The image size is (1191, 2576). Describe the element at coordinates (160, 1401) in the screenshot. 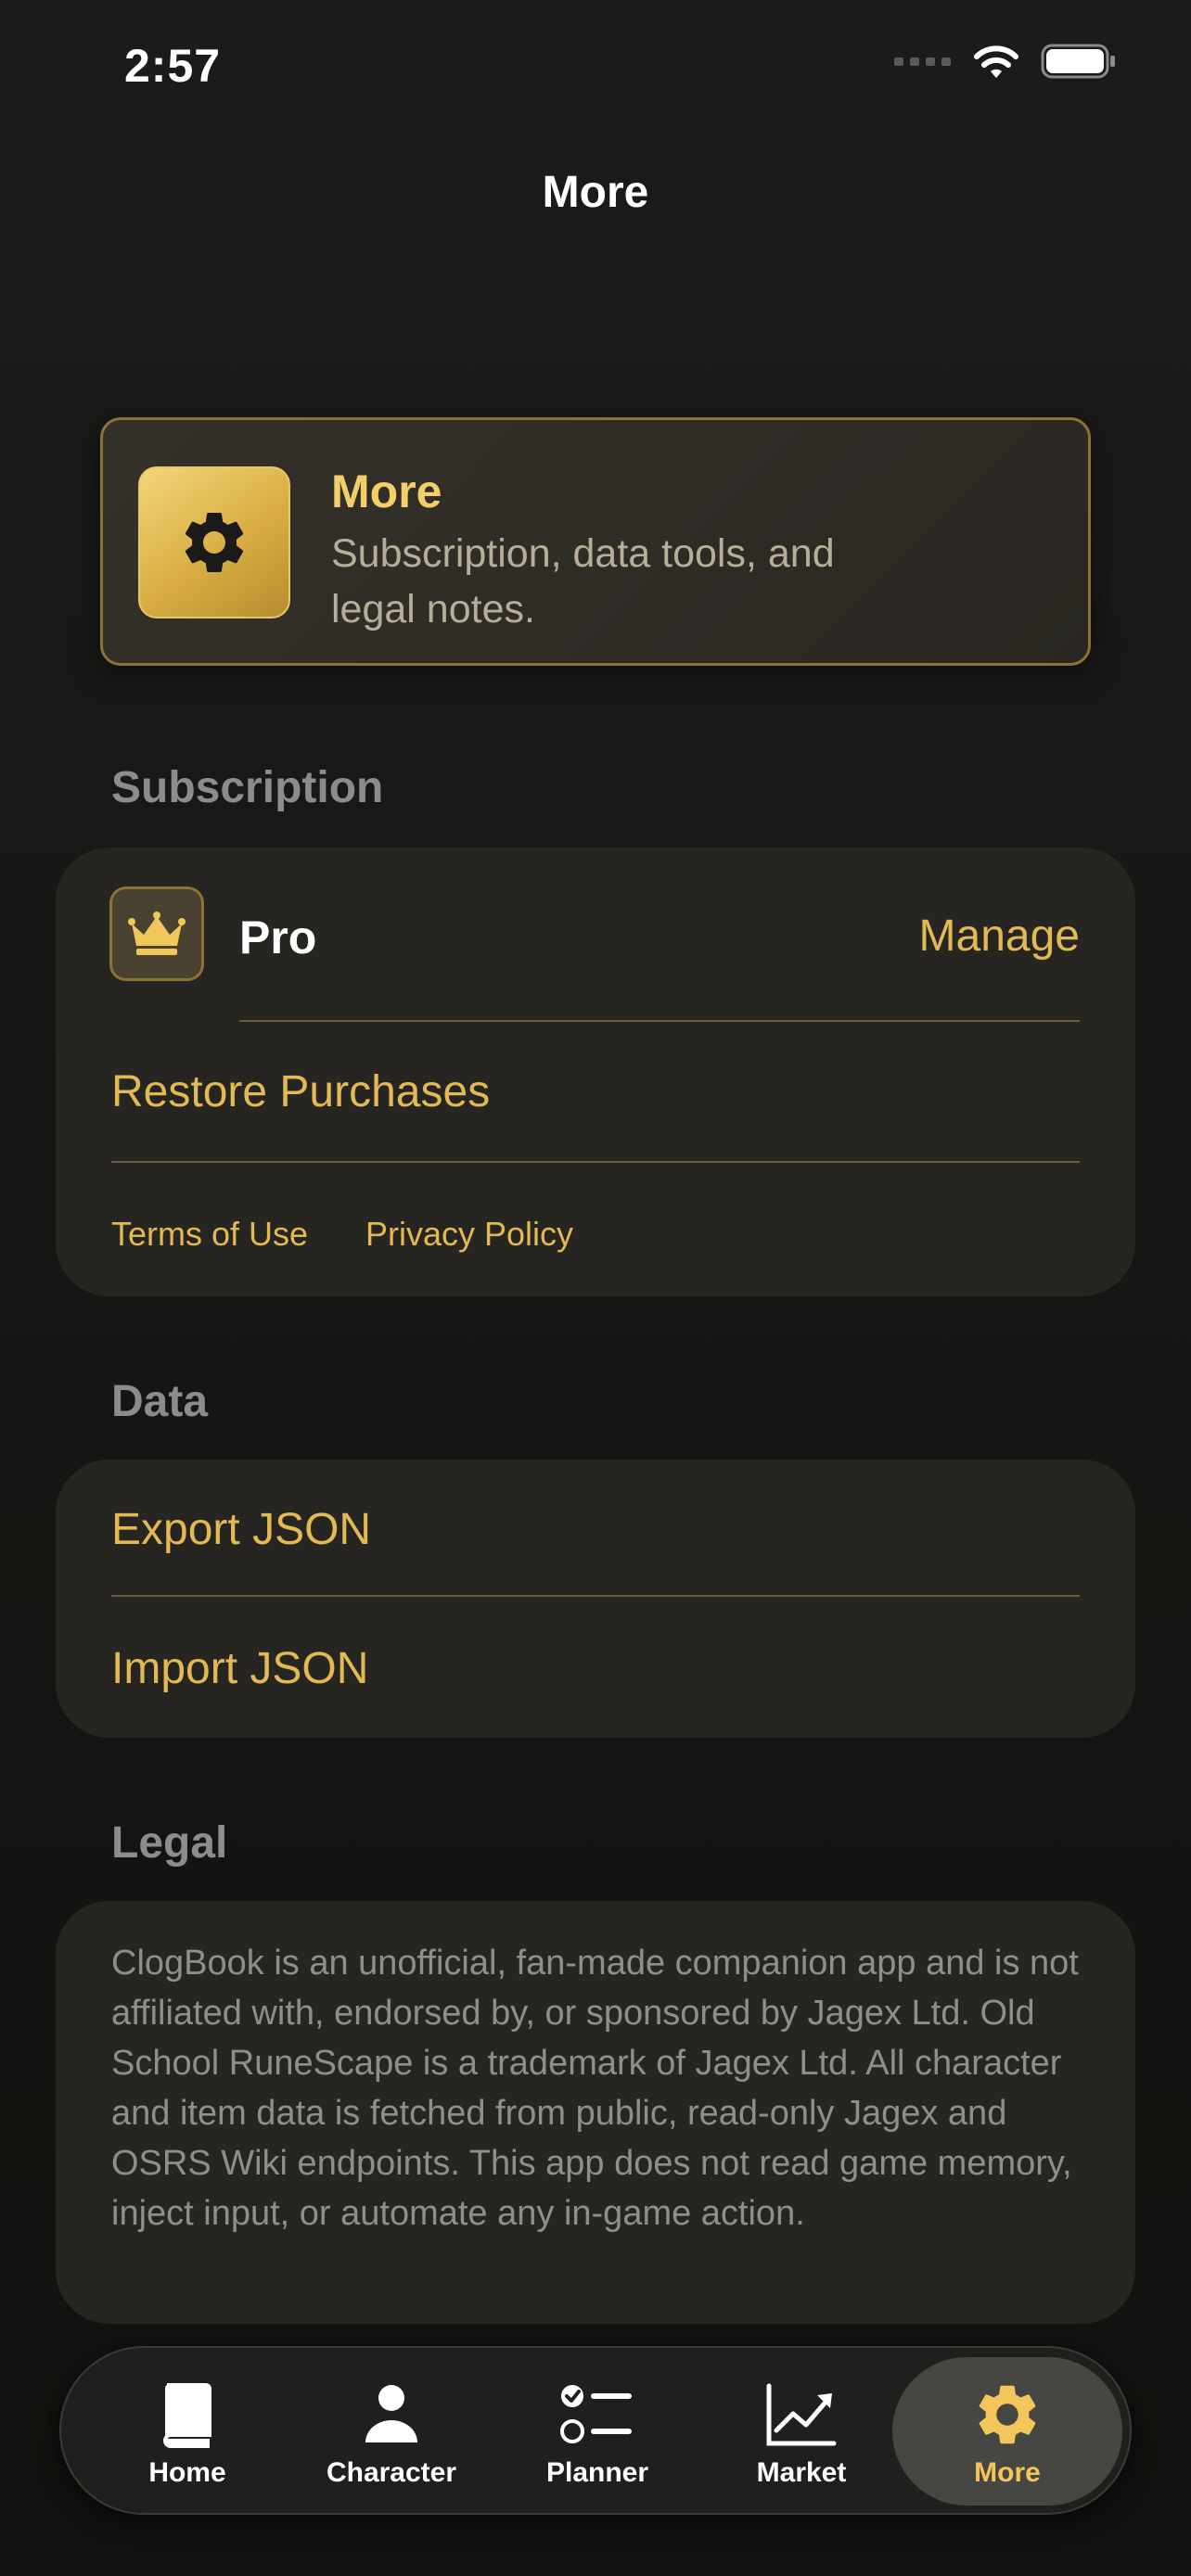

I see `section-header-data: Data` at that location.